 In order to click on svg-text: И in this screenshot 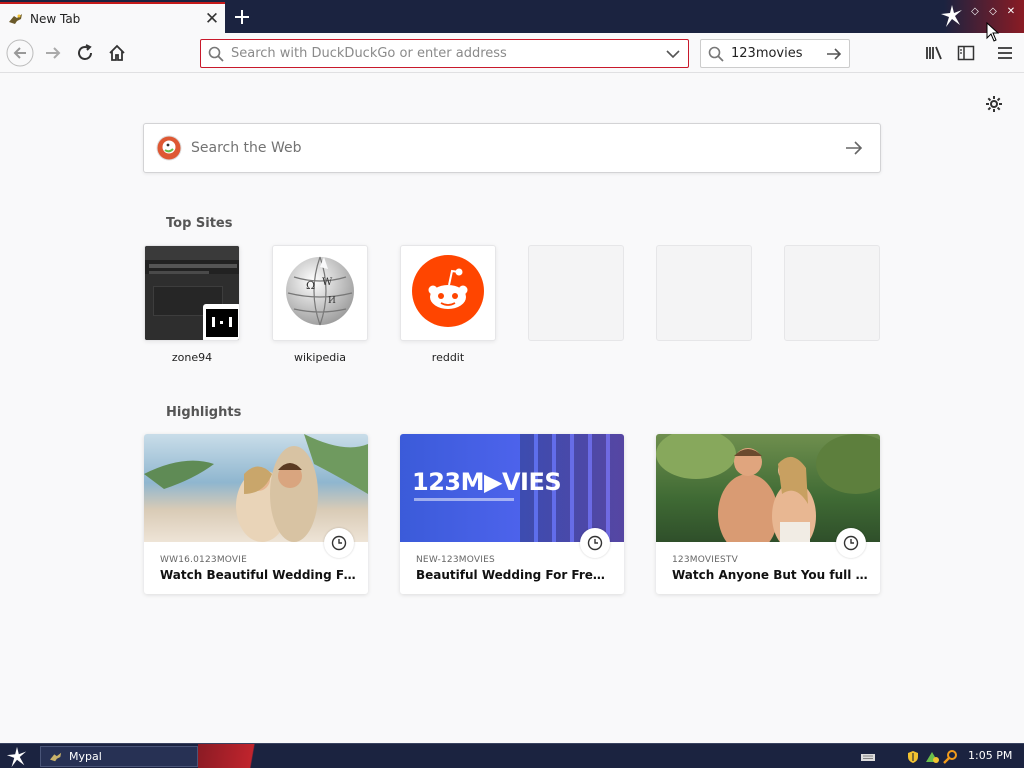, I will do `click(332, 301)`.